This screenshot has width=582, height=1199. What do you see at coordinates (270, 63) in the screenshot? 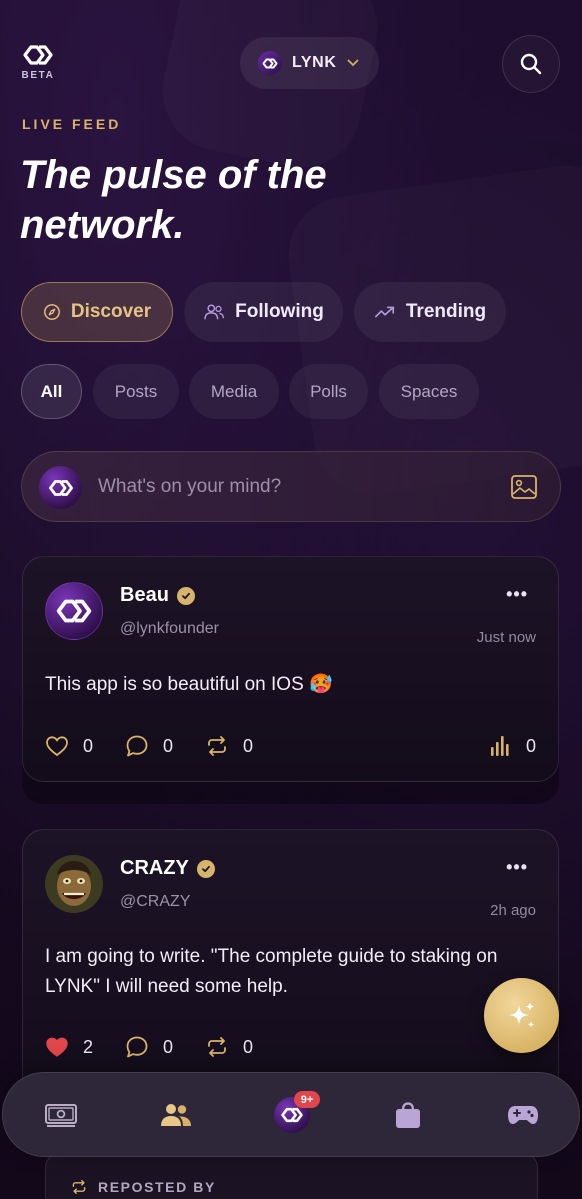
I see `network-logo-icon` at bounding box center [270, 63].